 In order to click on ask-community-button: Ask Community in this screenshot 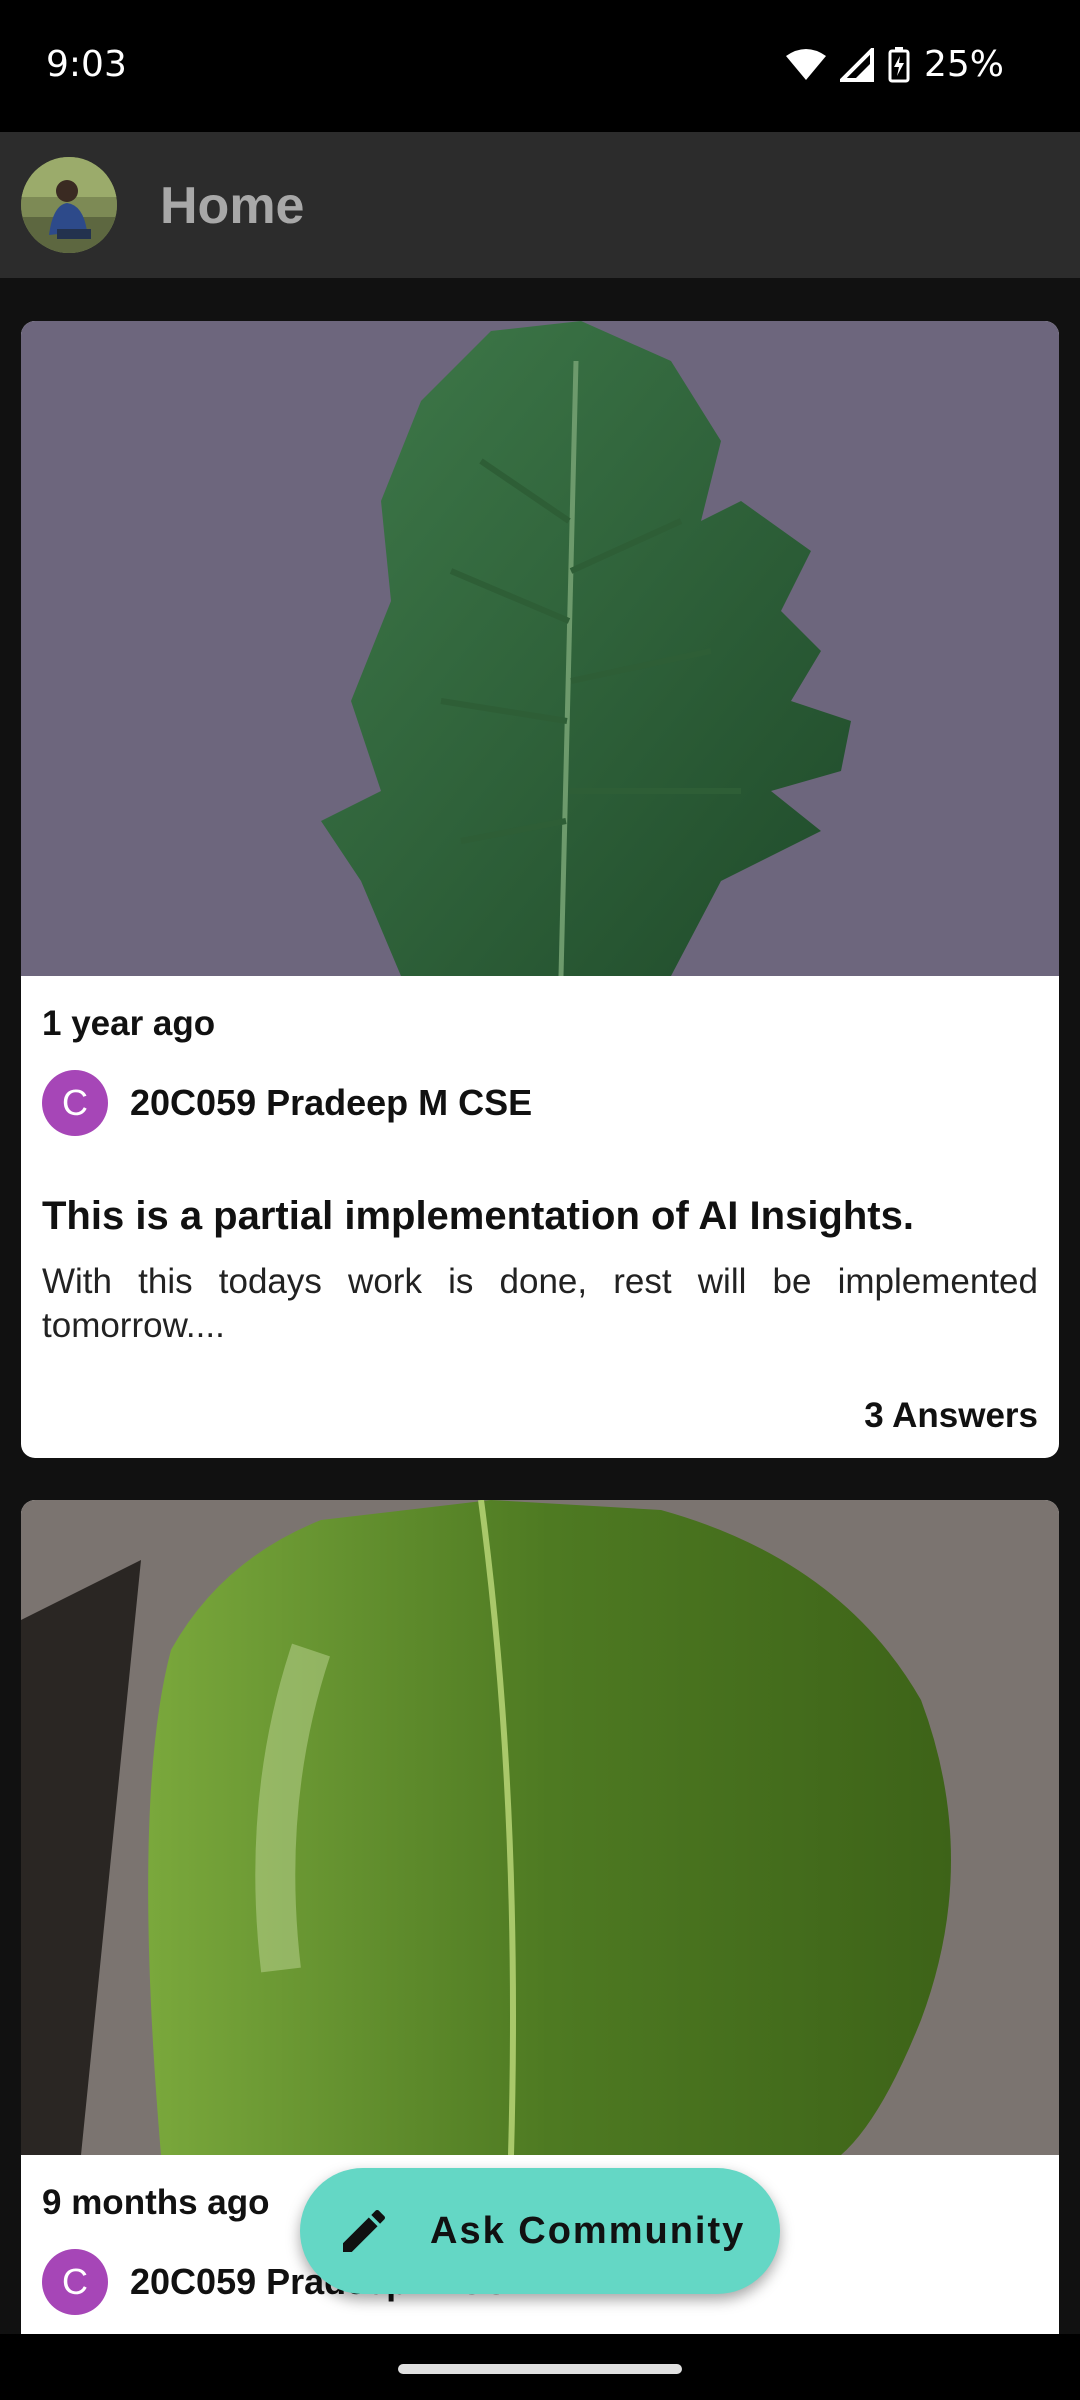, I will do `click(540, 2231)`.